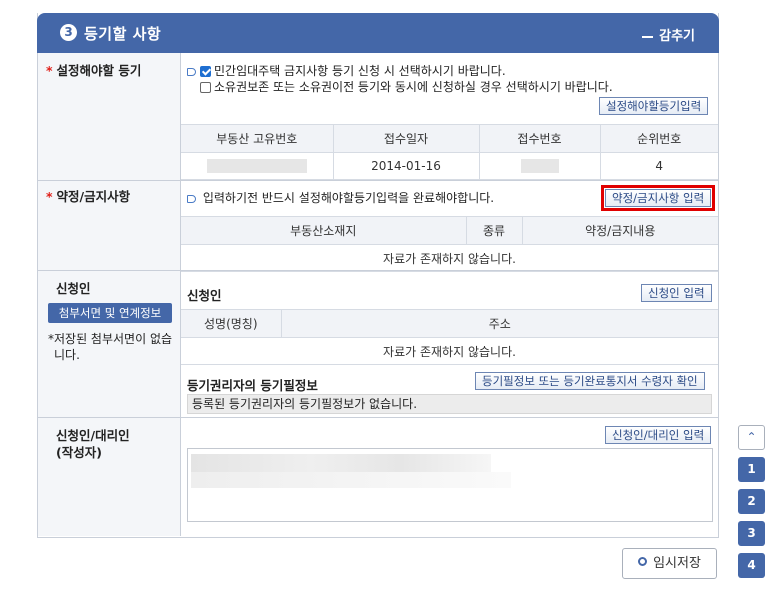  Describe the element at coordinates (494, 230) in the screenshot. I see `col-type: 종류` at that location.